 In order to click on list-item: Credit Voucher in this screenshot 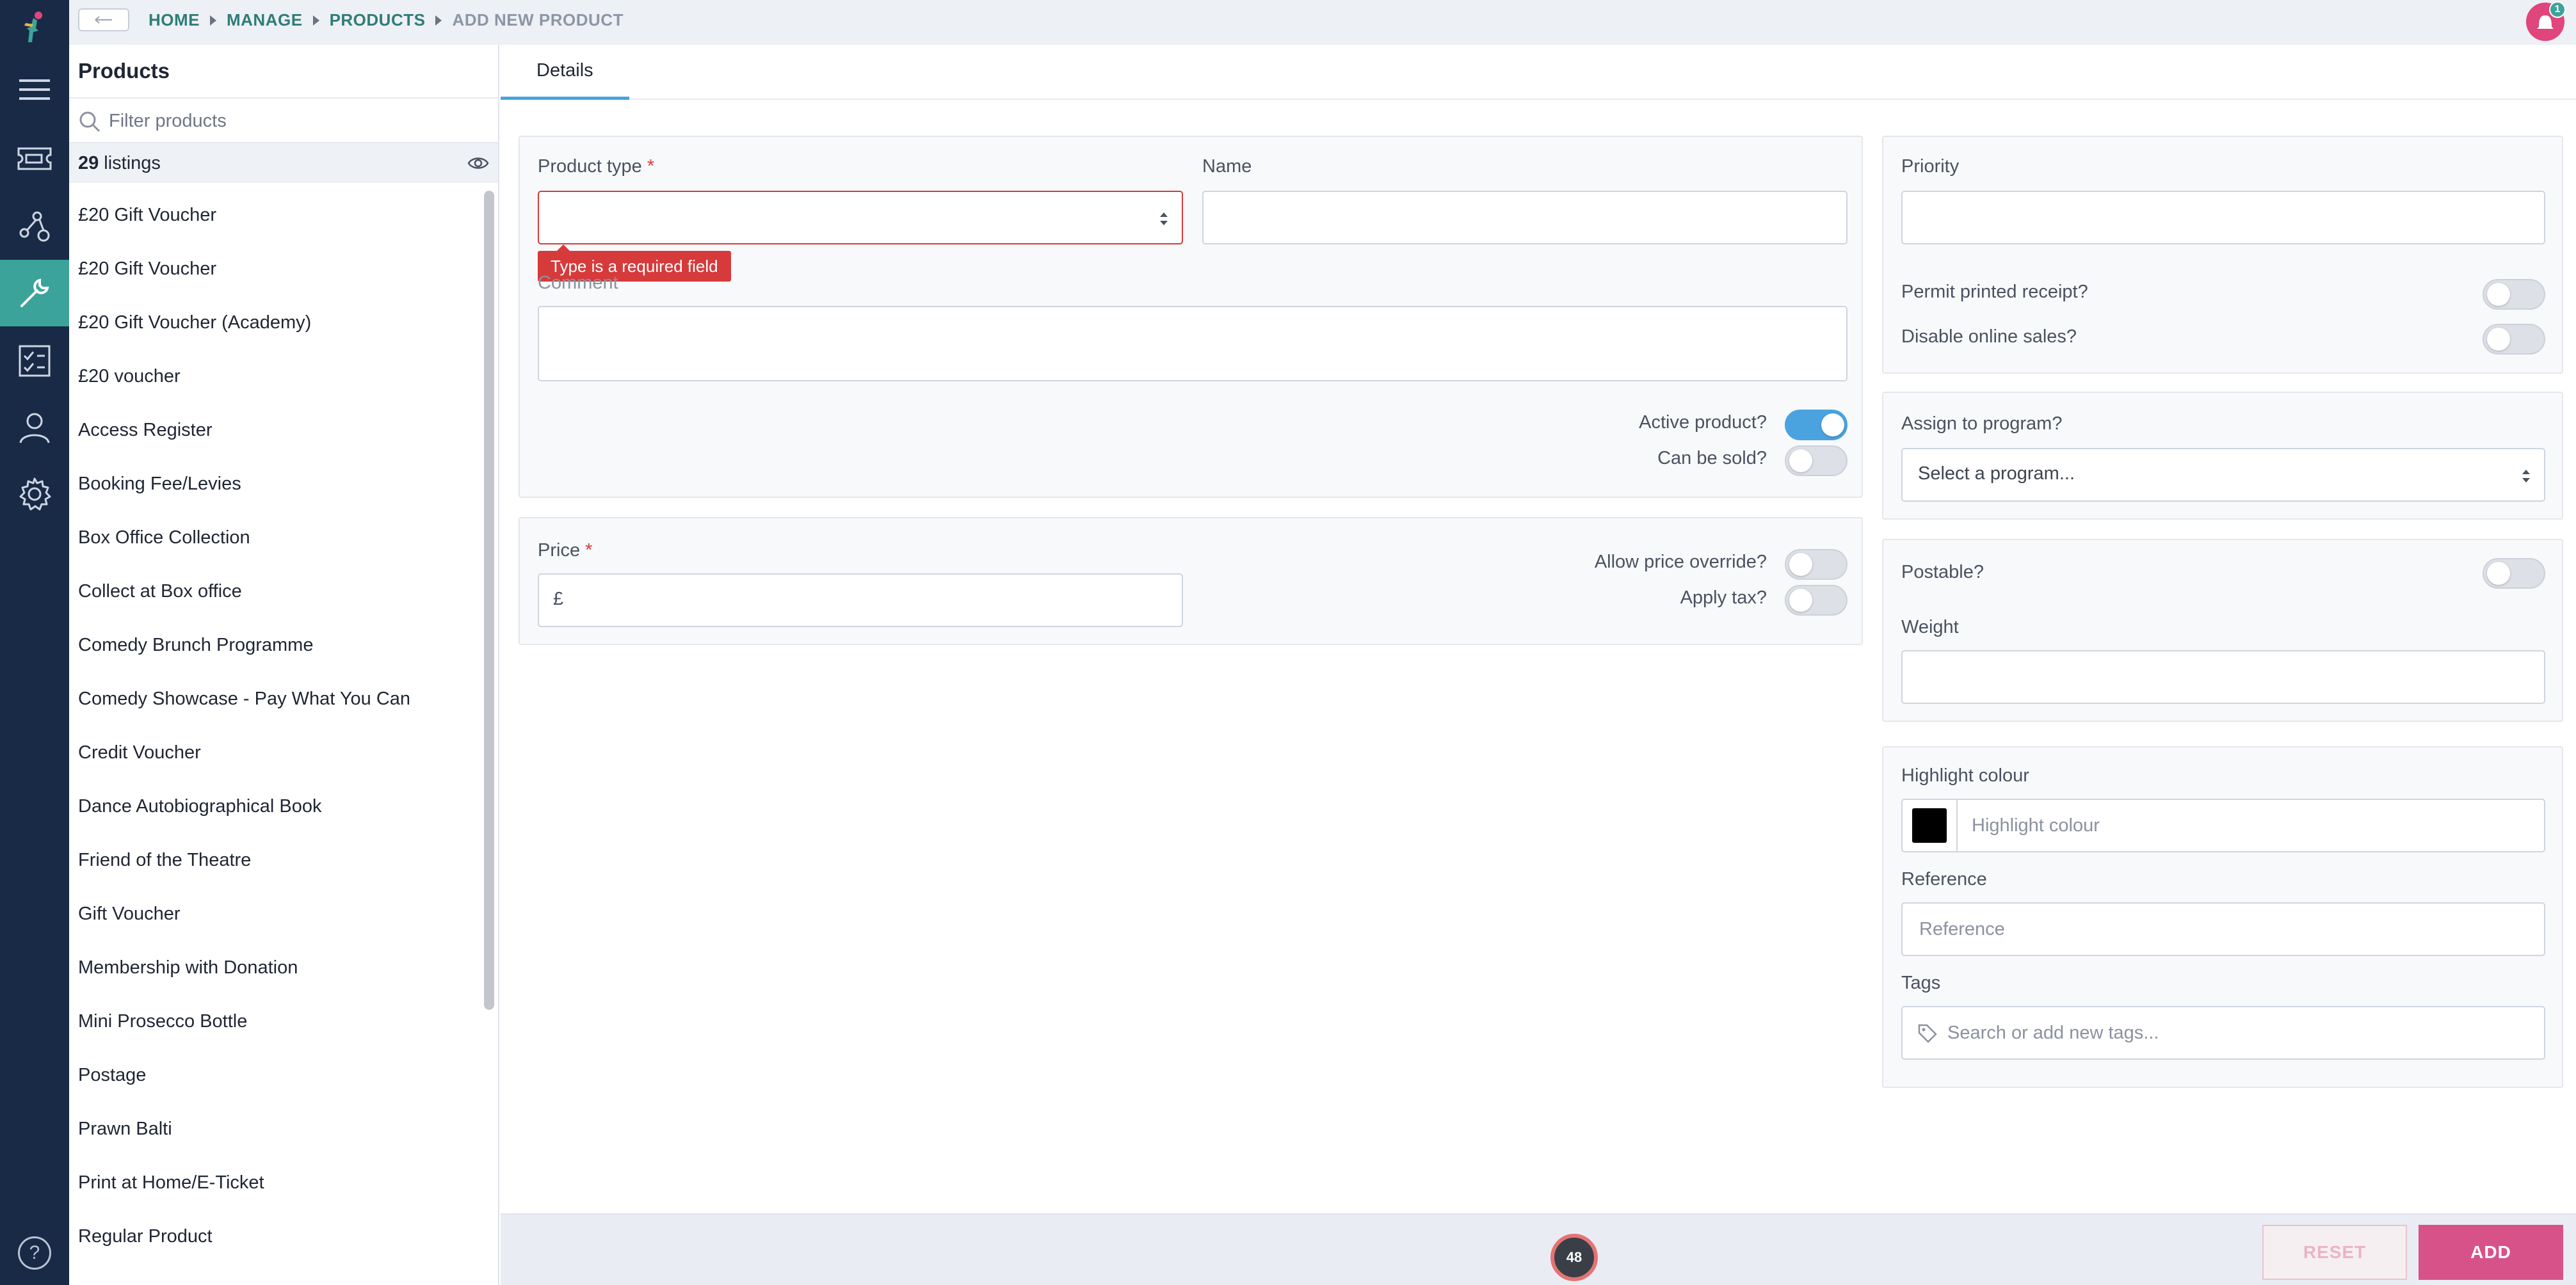, I will do `click(274, 752)`.